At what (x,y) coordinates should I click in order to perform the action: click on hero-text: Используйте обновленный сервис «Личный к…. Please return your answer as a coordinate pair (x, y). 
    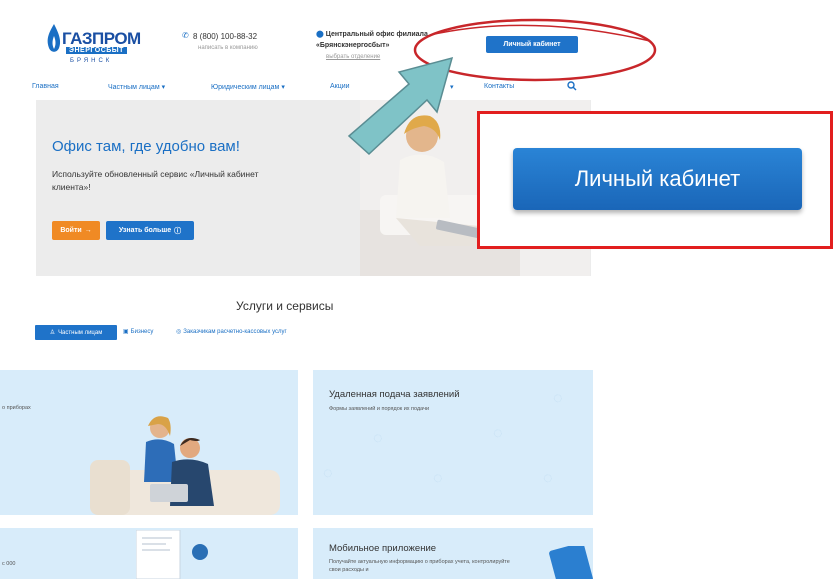
    Looking at the image, I should click on (155, 180).